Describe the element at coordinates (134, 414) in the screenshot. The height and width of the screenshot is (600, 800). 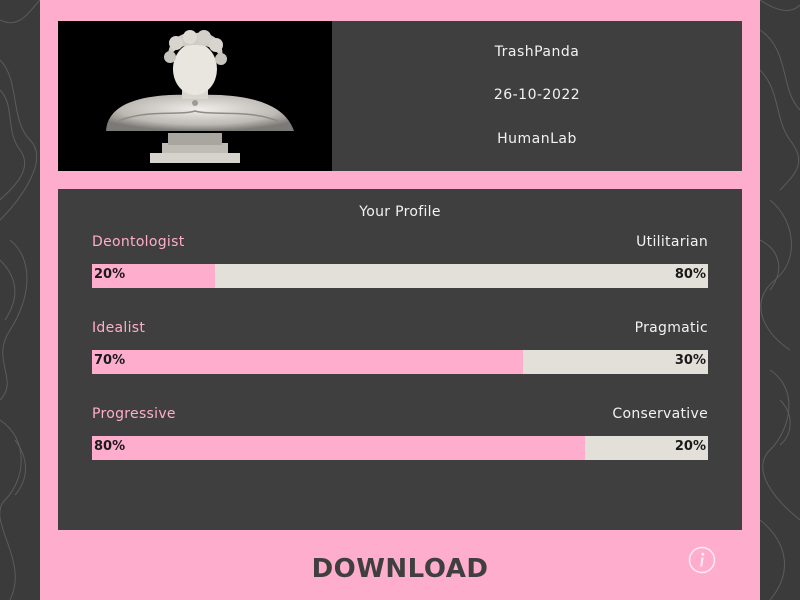
I see `trait-left-label: Progressive` at that location.